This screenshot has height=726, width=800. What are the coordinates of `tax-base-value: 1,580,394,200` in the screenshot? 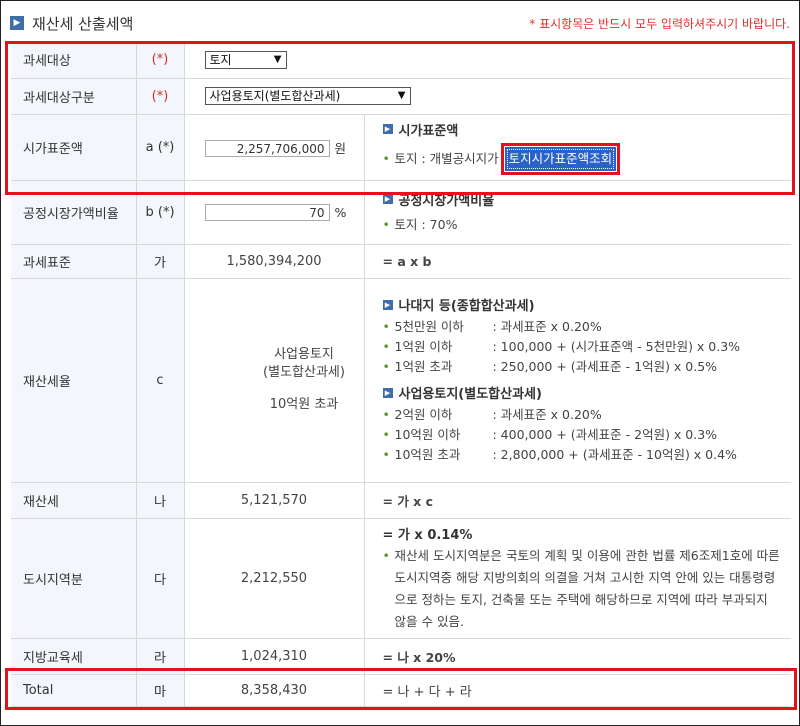 It's located at (274, 261).